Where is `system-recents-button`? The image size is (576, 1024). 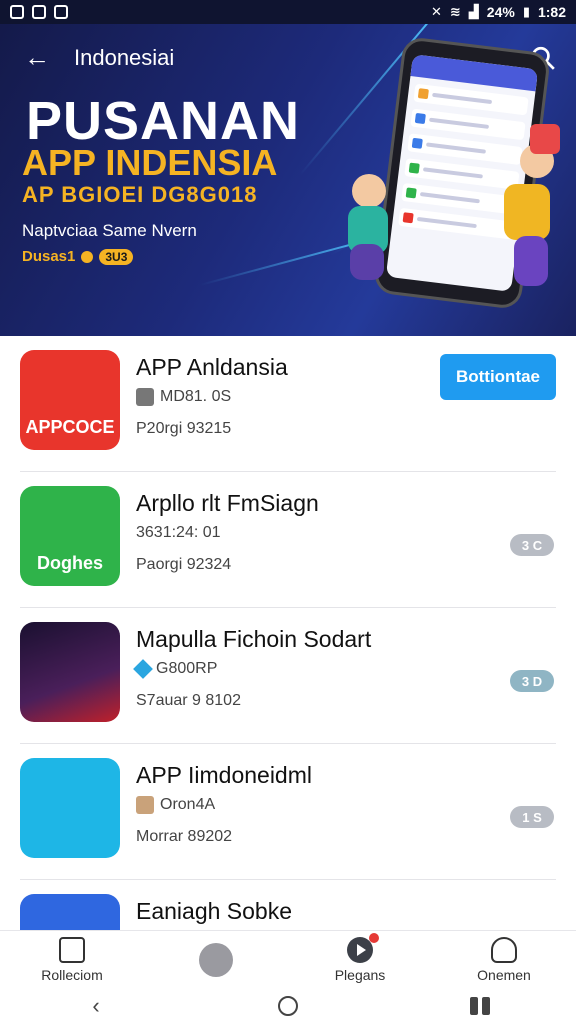
system-recents-button is located at coordinates (480, 1006).